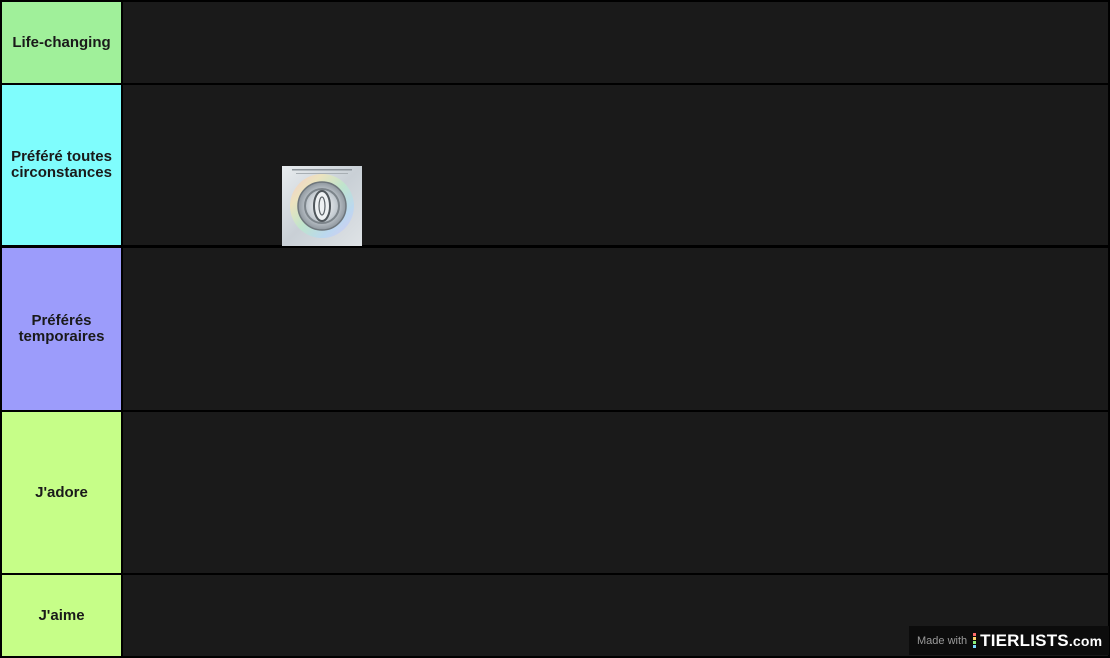 The image size is (1110, 658). Describe the element at coordinates (615, 42) in the screenshot. I see `tier-dropzone` at that location.